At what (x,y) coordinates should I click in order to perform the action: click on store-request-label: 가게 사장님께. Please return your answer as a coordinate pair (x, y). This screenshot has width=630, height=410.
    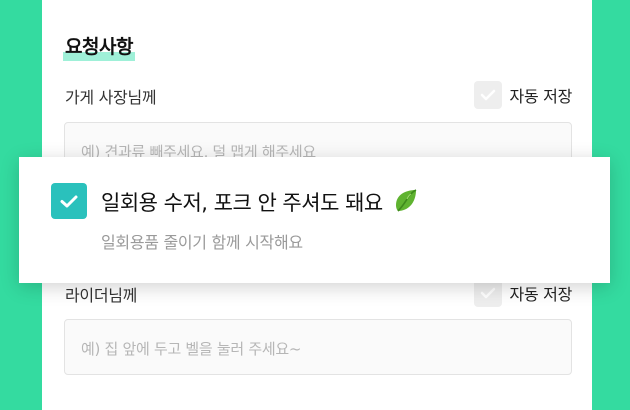
    Looking at the image, I should click on (111, 97).